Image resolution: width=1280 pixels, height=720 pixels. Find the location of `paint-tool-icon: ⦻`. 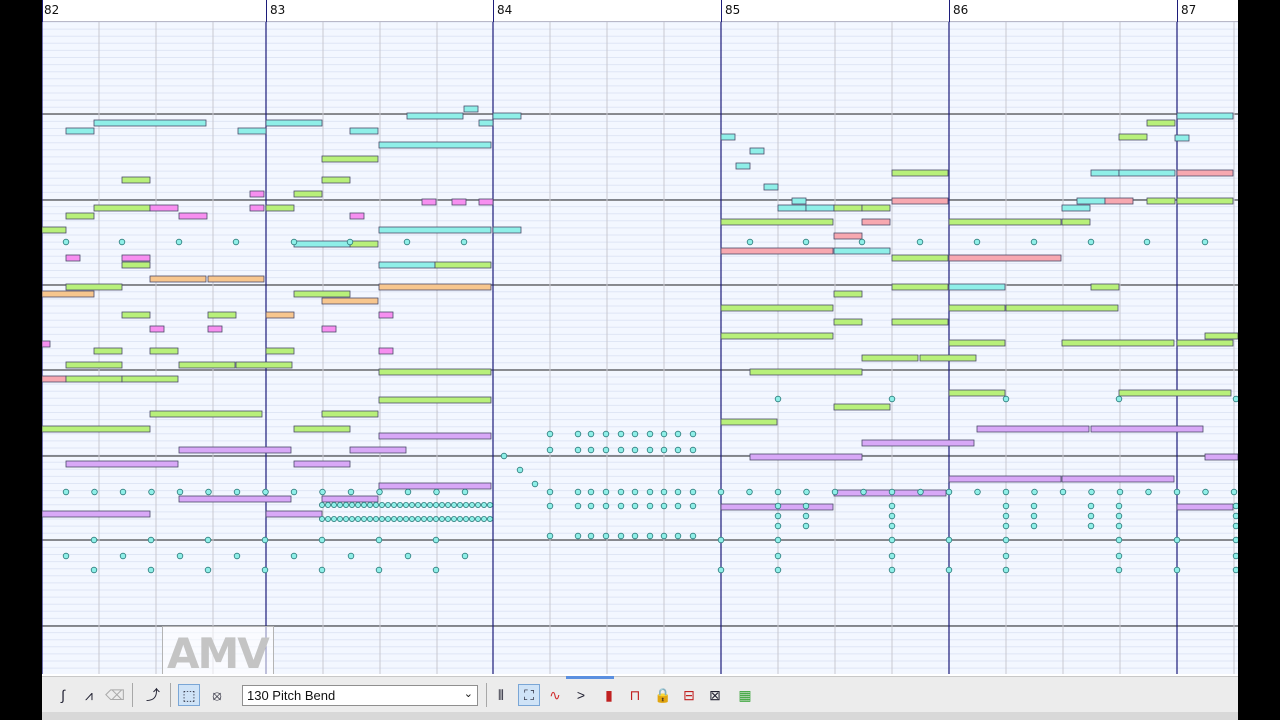

paint-tool-icon: ⦻ is located at coordinates (217, 695).